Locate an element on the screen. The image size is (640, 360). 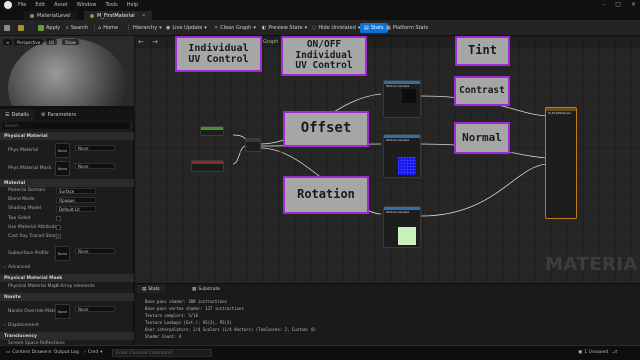
phys-material-mask-dropdown: None is located at coordinates (95, 166).